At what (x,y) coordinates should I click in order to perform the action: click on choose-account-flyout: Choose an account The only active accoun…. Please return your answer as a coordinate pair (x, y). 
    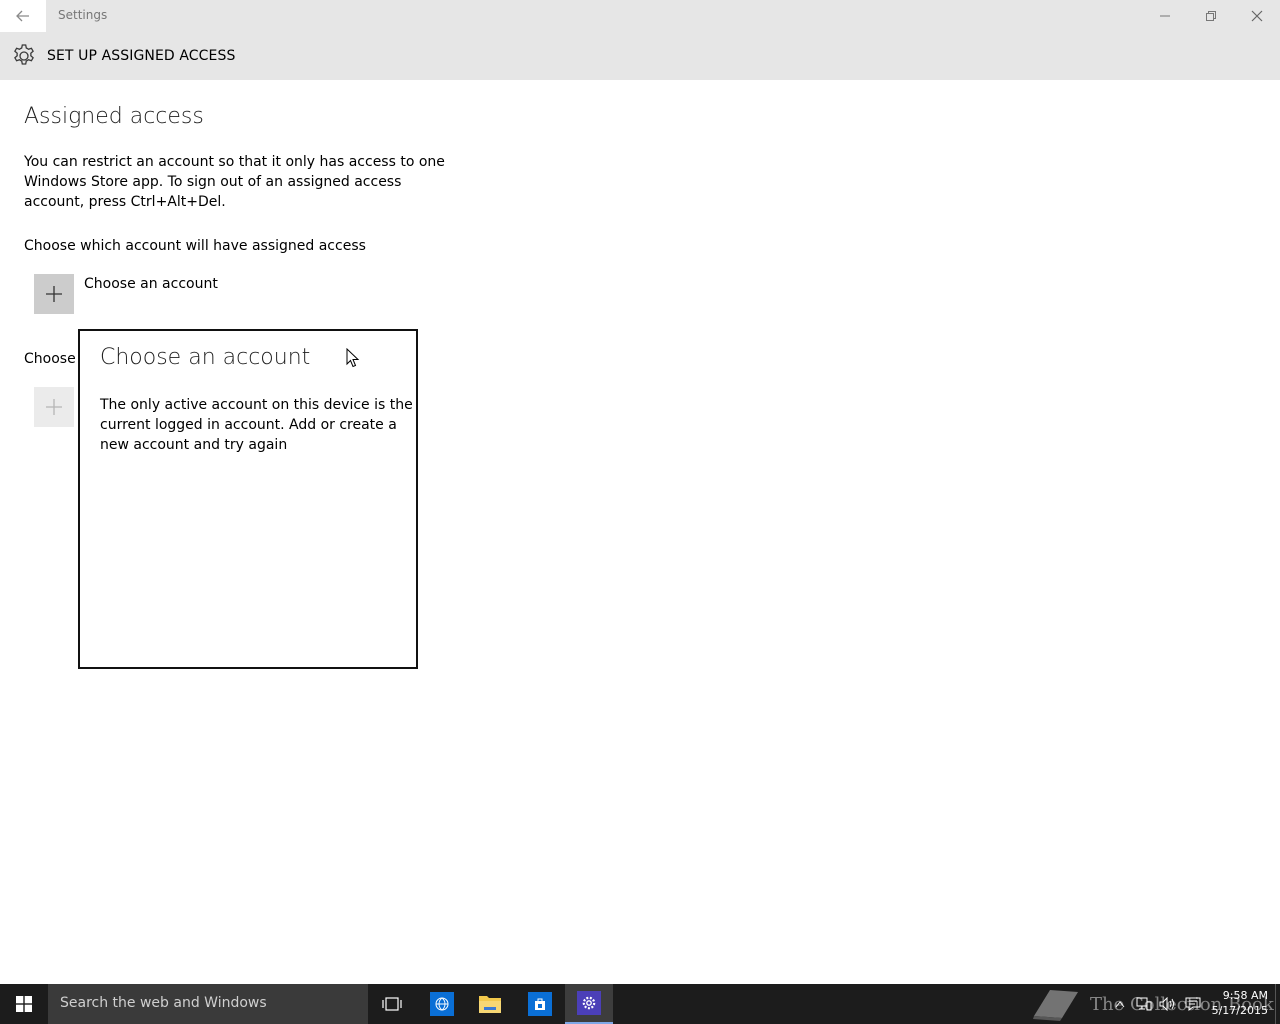
    Looking at the image, I should click on (248, 499).